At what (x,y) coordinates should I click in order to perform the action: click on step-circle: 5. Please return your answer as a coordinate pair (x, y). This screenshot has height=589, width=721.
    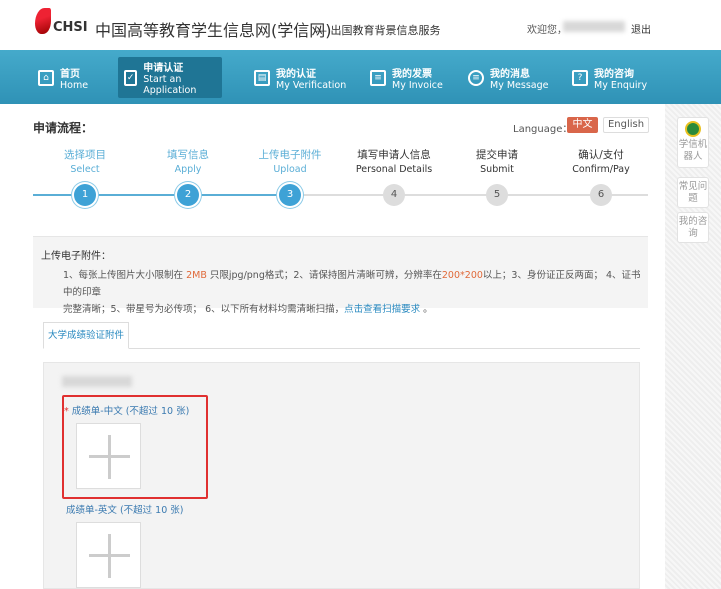
    Looking at the image, I should click on (497, 195).